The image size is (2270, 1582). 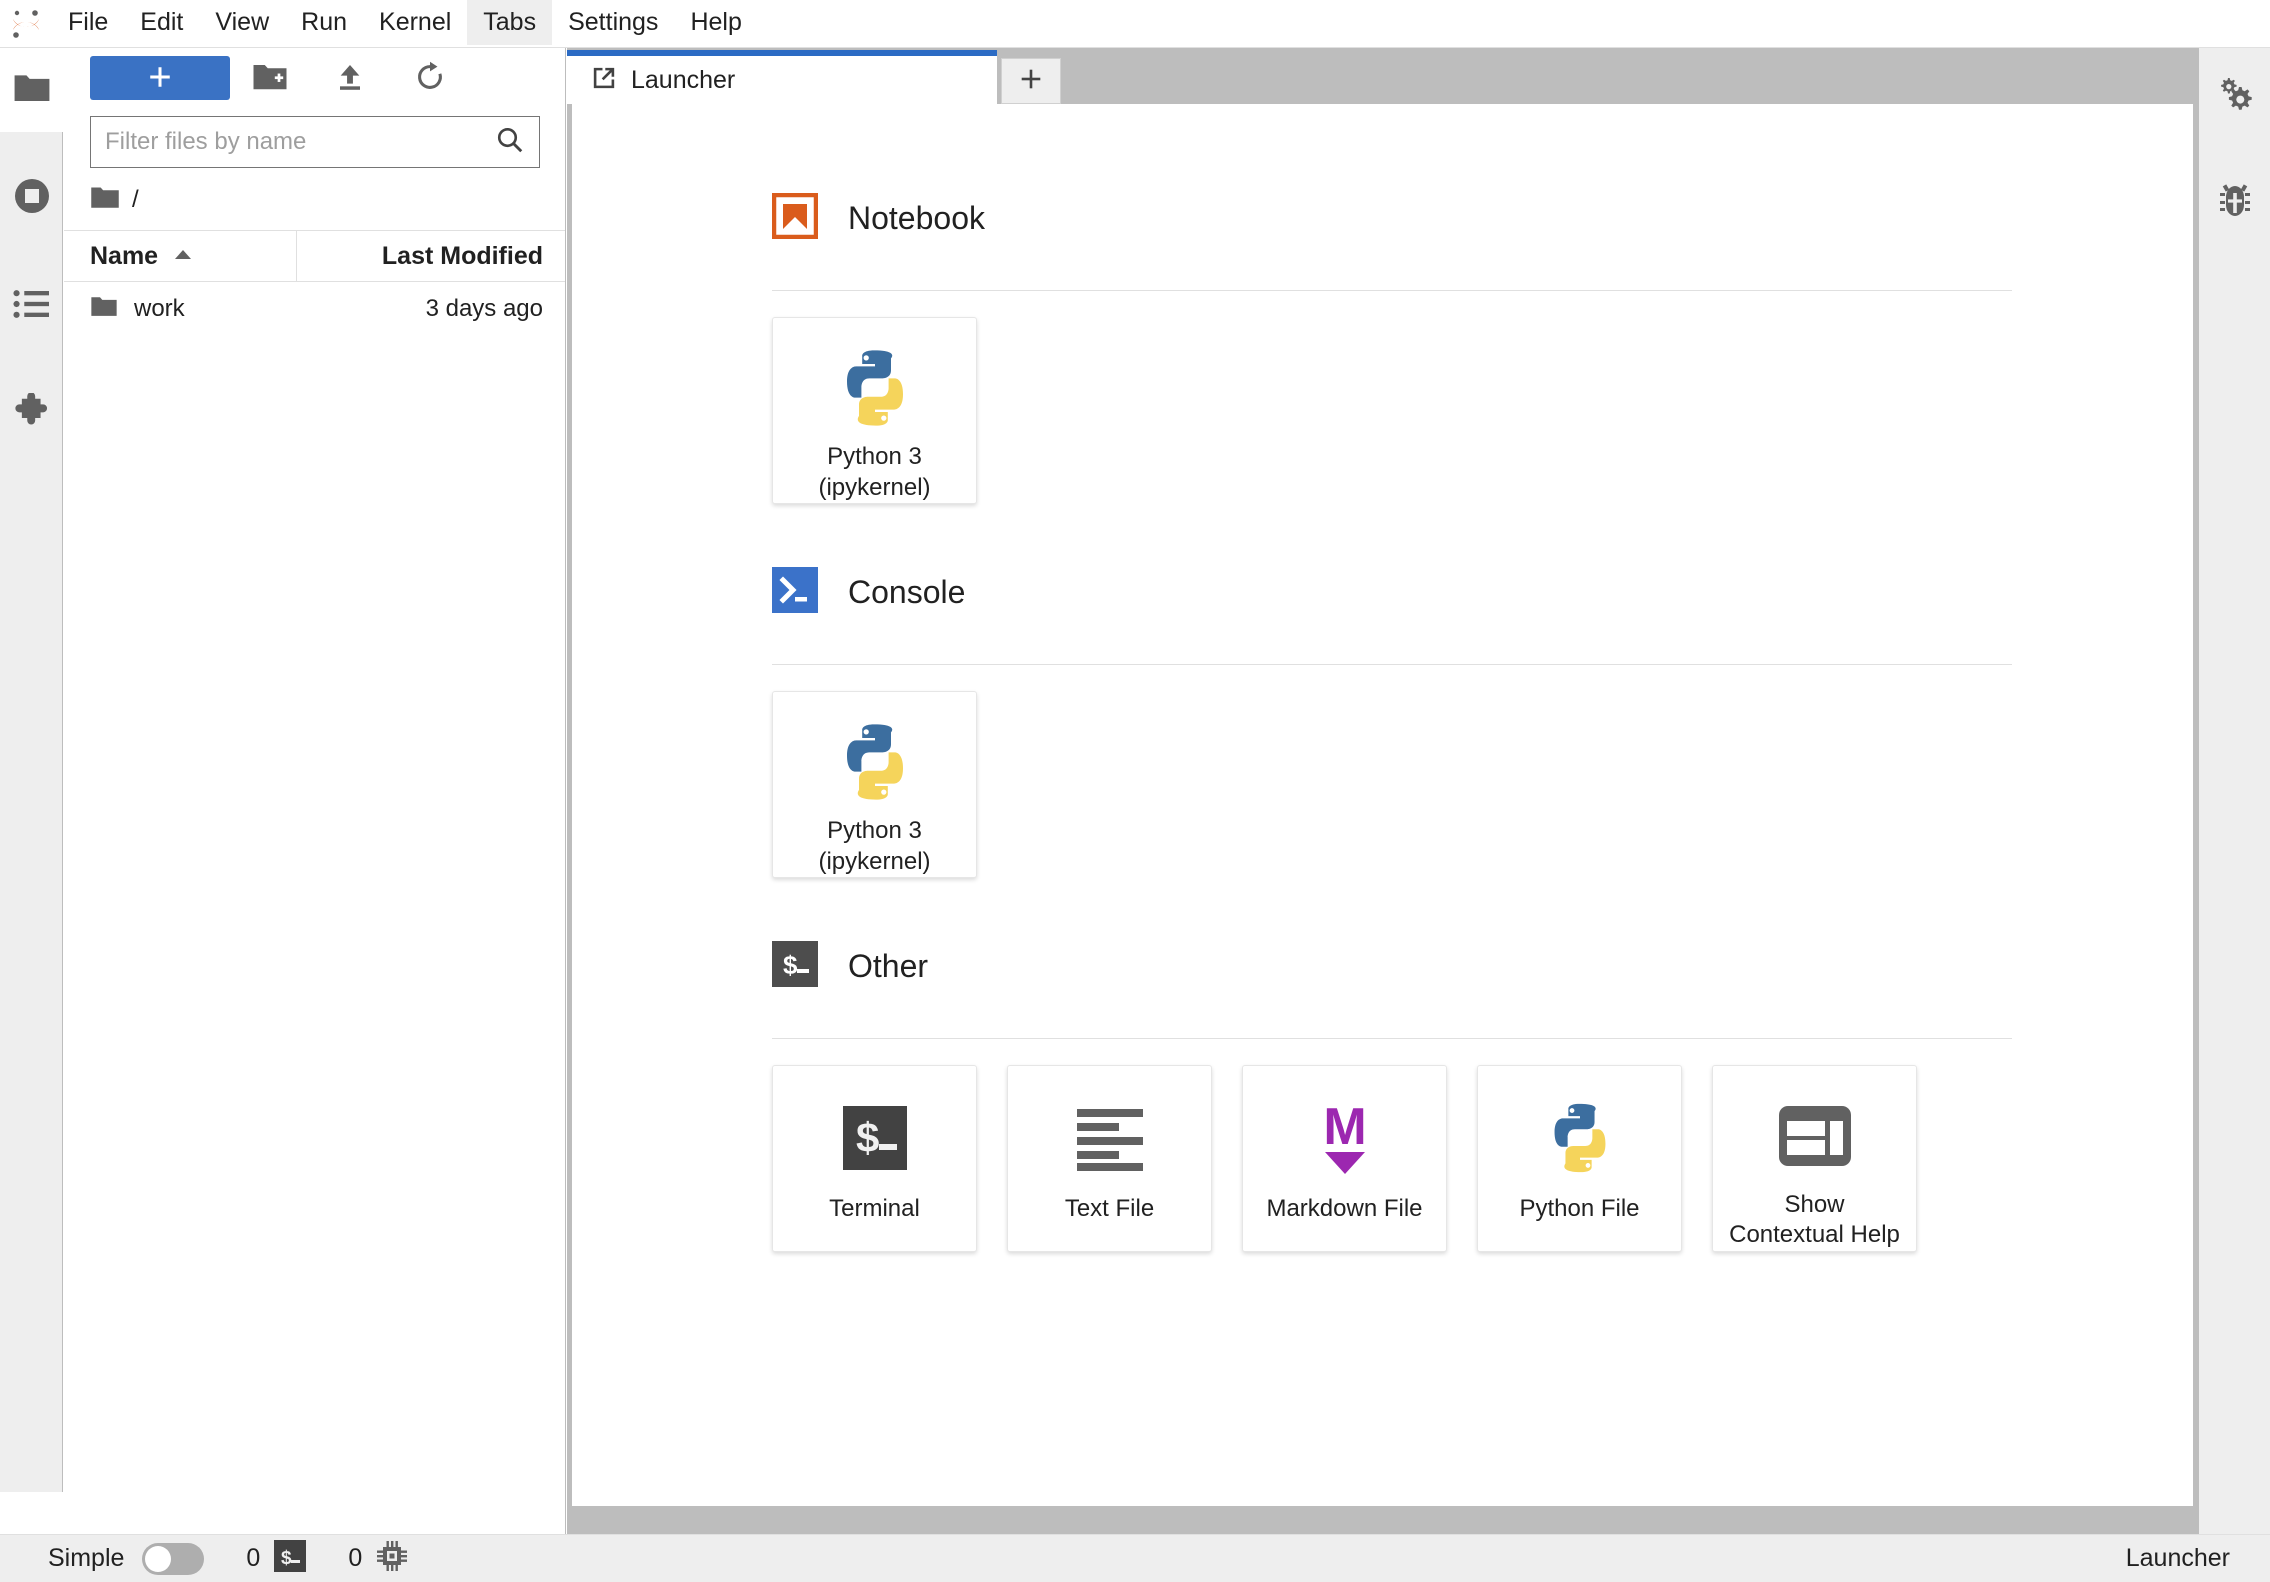 I want to click on right-activity-bar, so click(x=2234, y=791).